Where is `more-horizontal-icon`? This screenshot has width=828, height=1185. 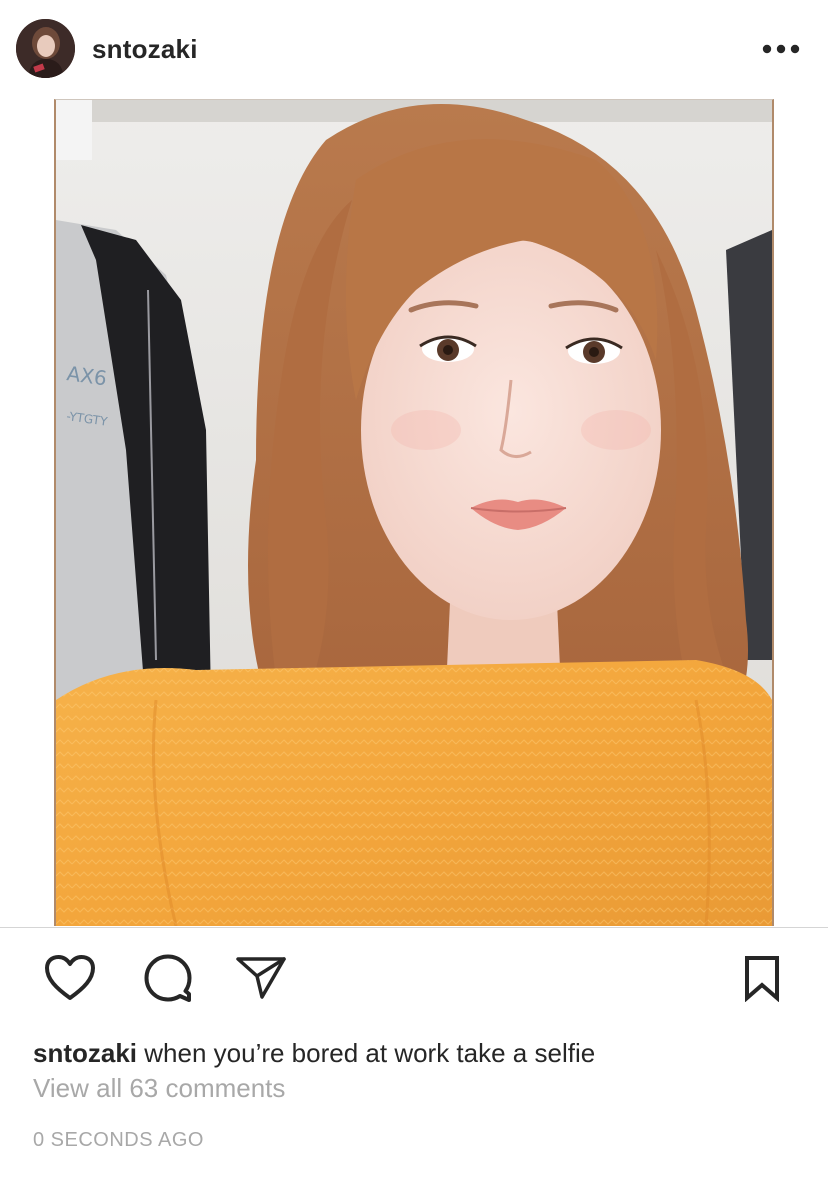
more-horizontal-icon is located at coordinates (781, 49).